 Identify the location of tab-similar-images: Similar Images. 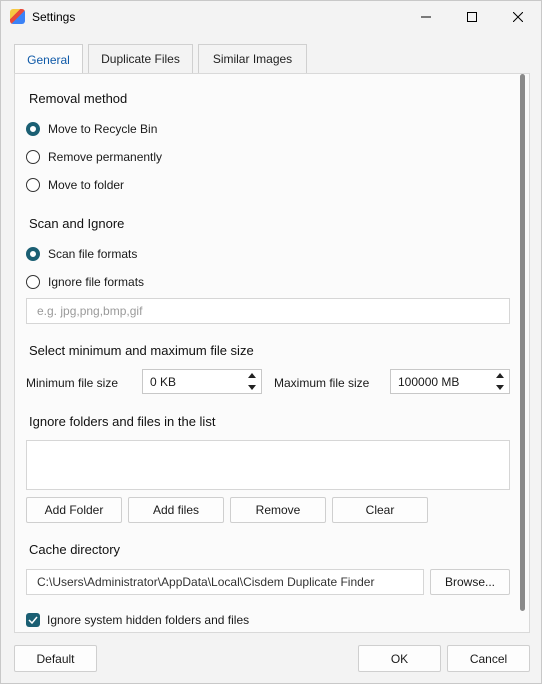
(252, 58).